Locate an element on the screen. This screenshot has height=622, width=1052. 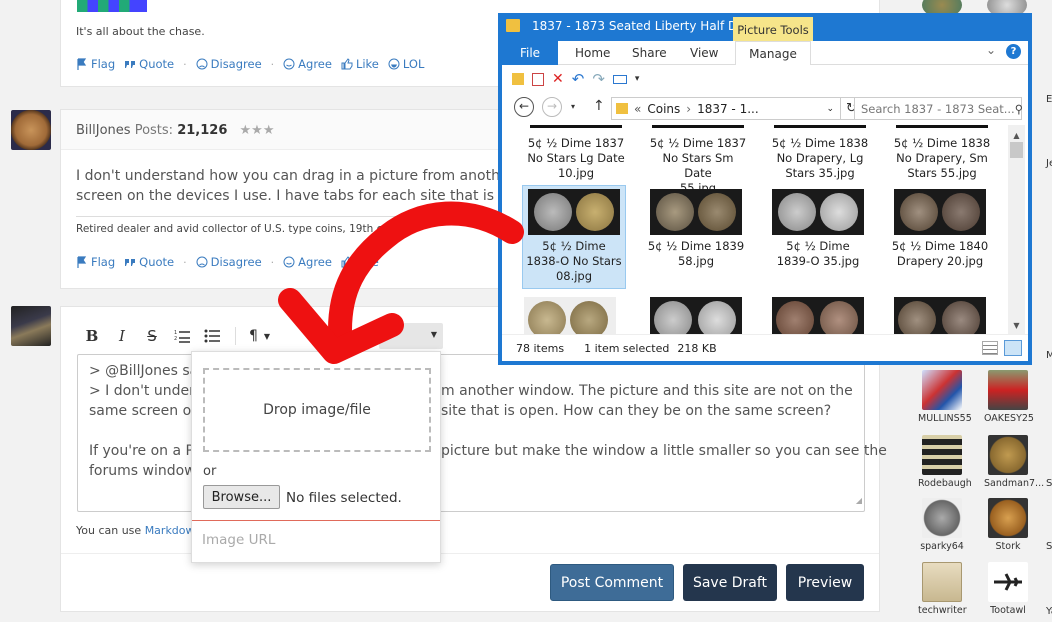
file-item-selected: 5¢ ½ Dime 1838-O No Stars 08.jpg is located at coordinates (574, 236).